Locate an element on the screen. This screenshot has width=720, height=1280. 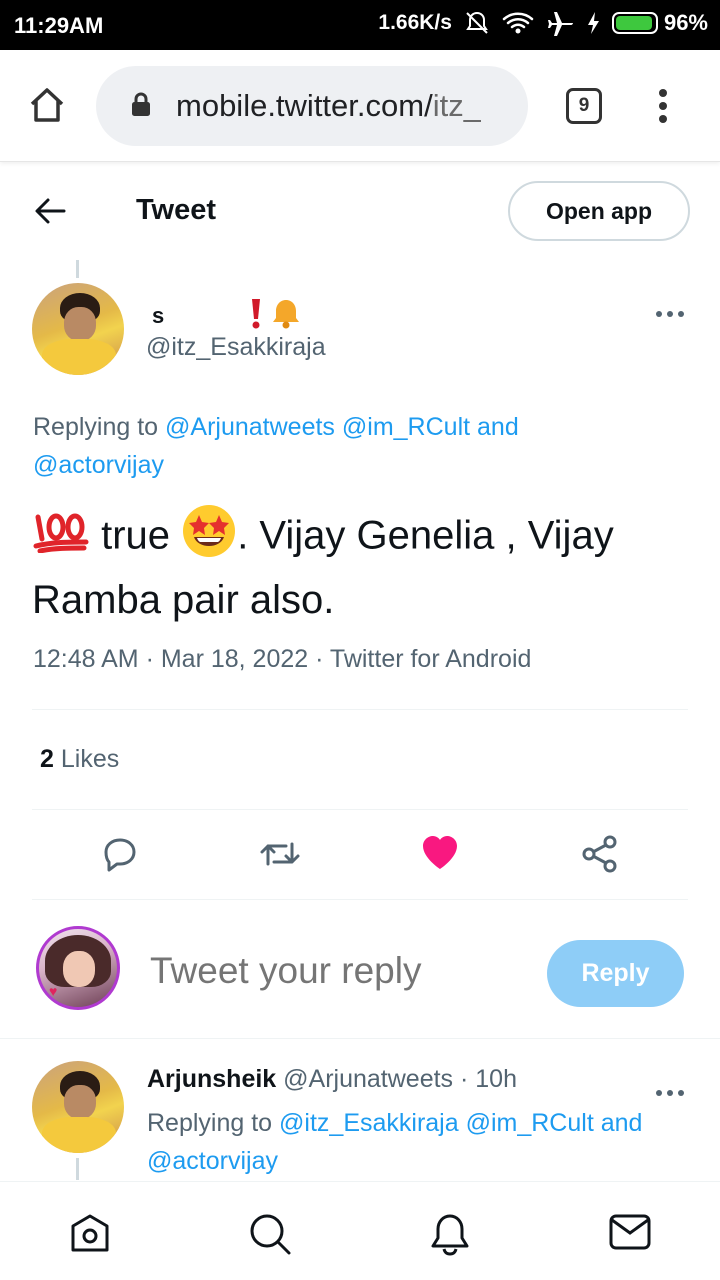
back-arrow-icon is located at coordinates (50, 213).